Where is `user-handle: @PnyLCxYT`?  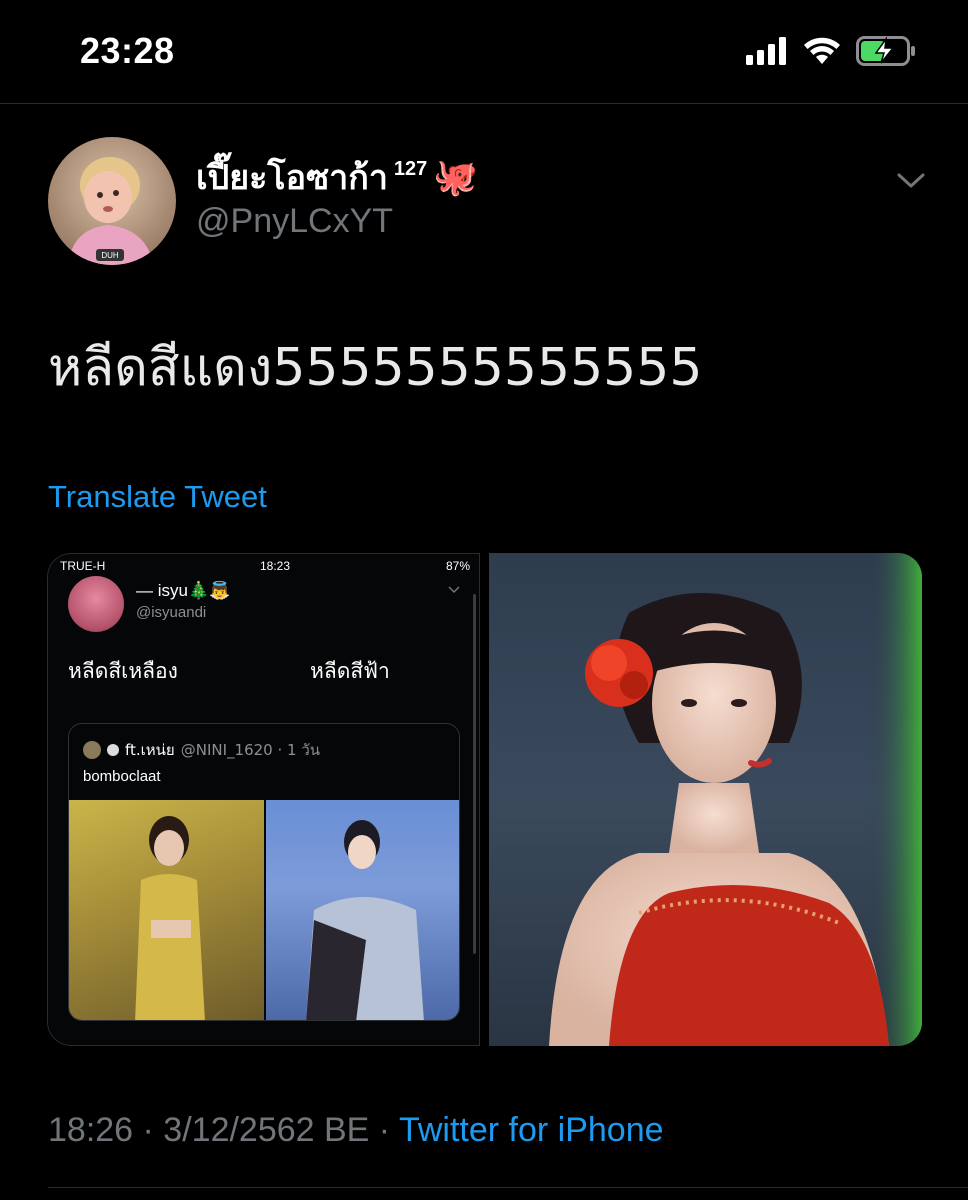 user-handle: @PnyLCxYT is located at coordinates (294, 221).